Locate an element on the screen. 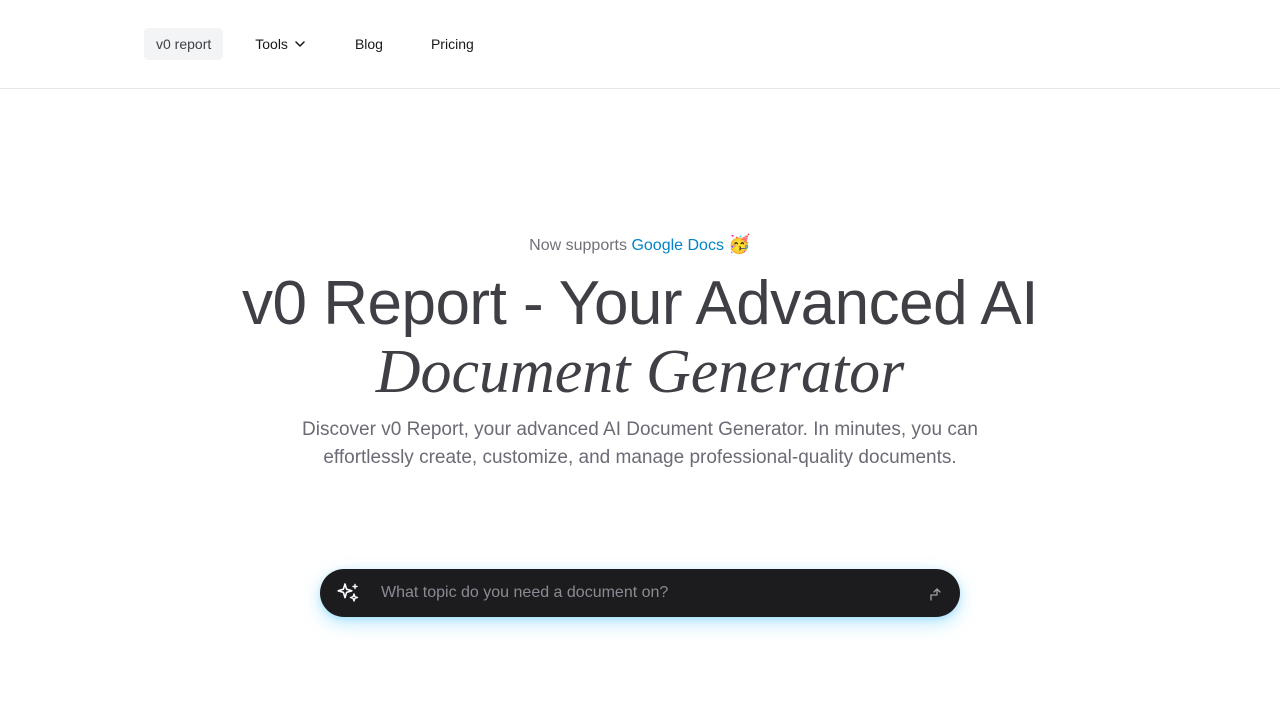  brand-label: v0 report is located at coordinates (184, 44).